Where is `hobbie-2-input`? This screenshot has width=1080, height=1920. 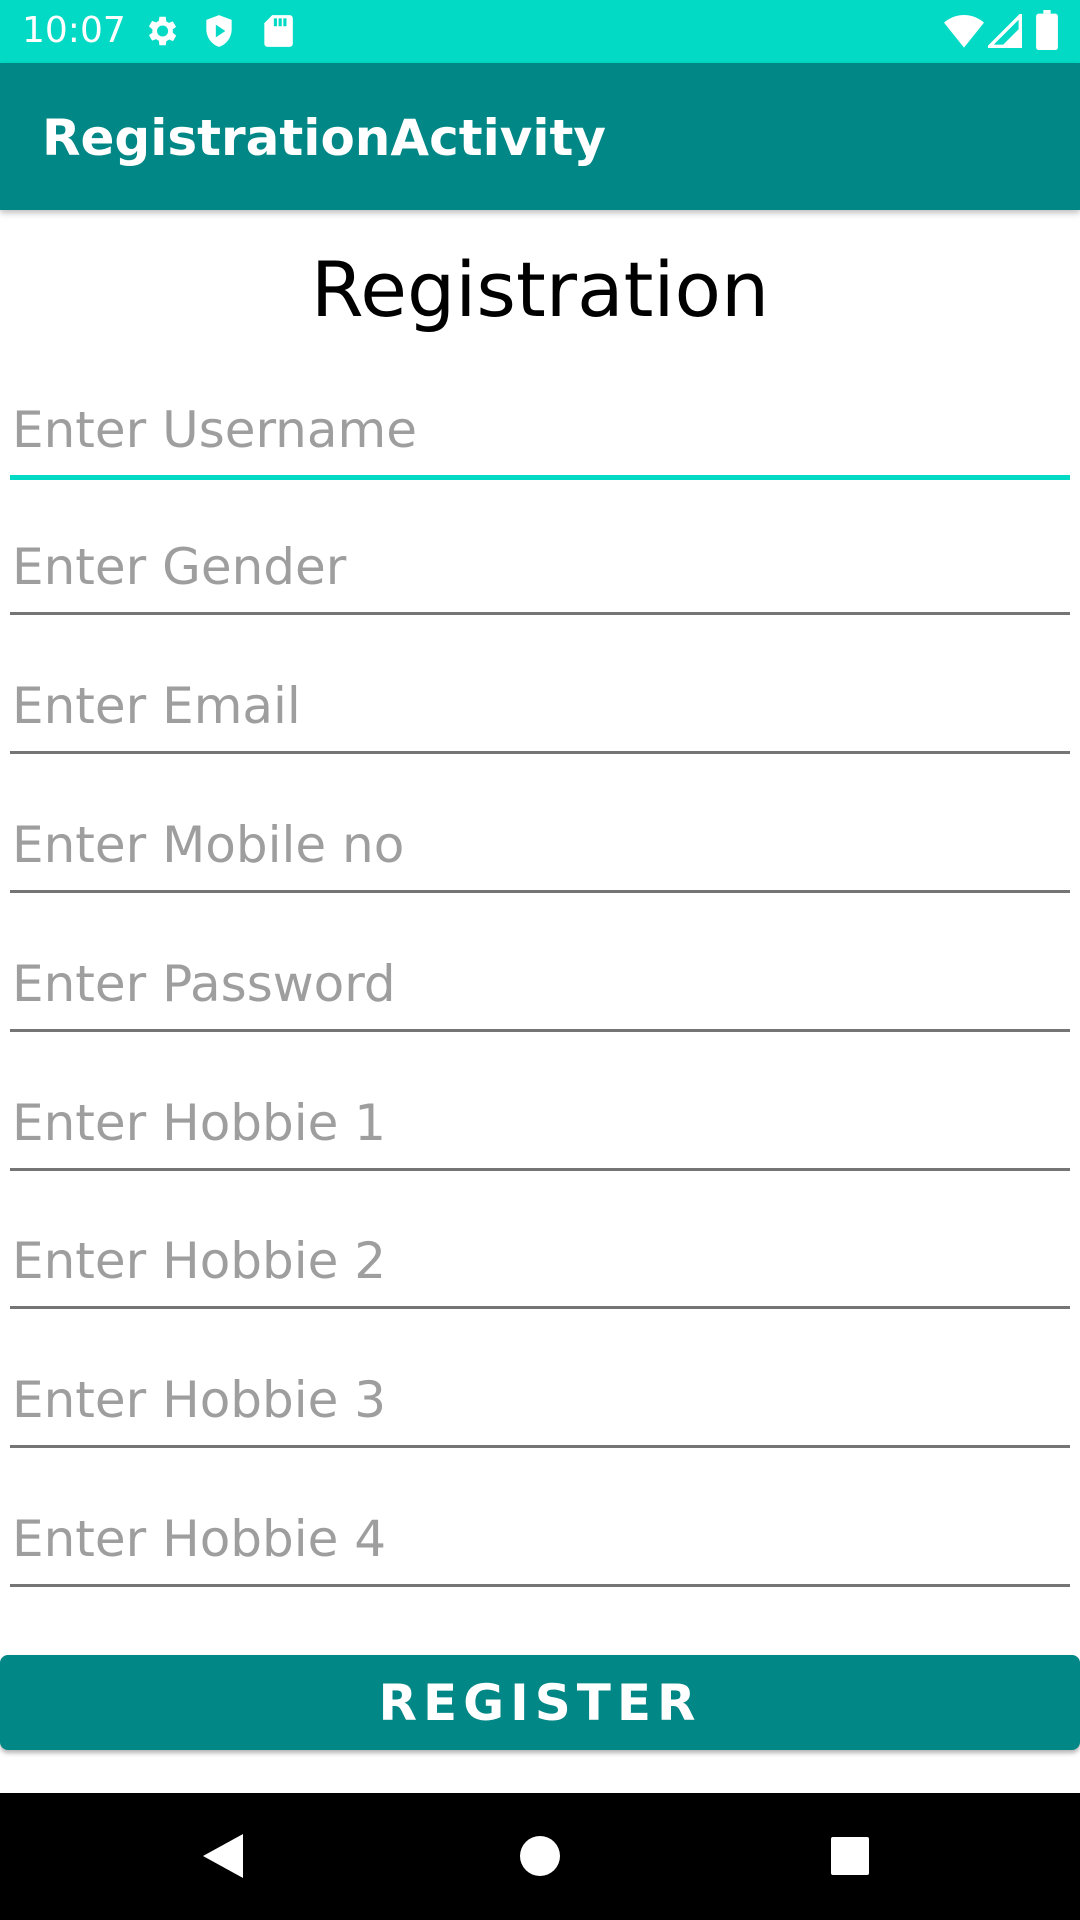
hobbie-2-input is located at coordinates (540, 1261).